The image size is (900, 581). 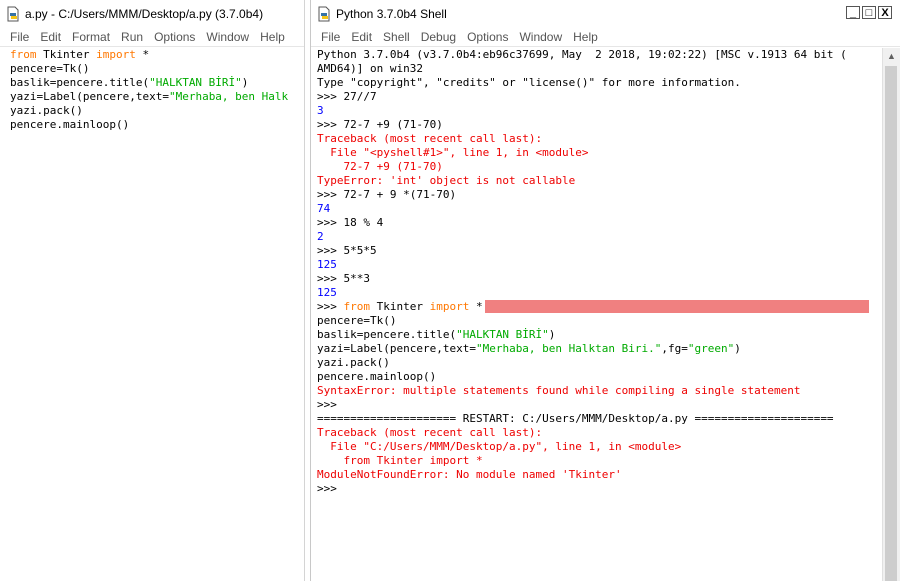 I want to click on shell-line: >>> 5*5*5, so click(x=593, y=251).